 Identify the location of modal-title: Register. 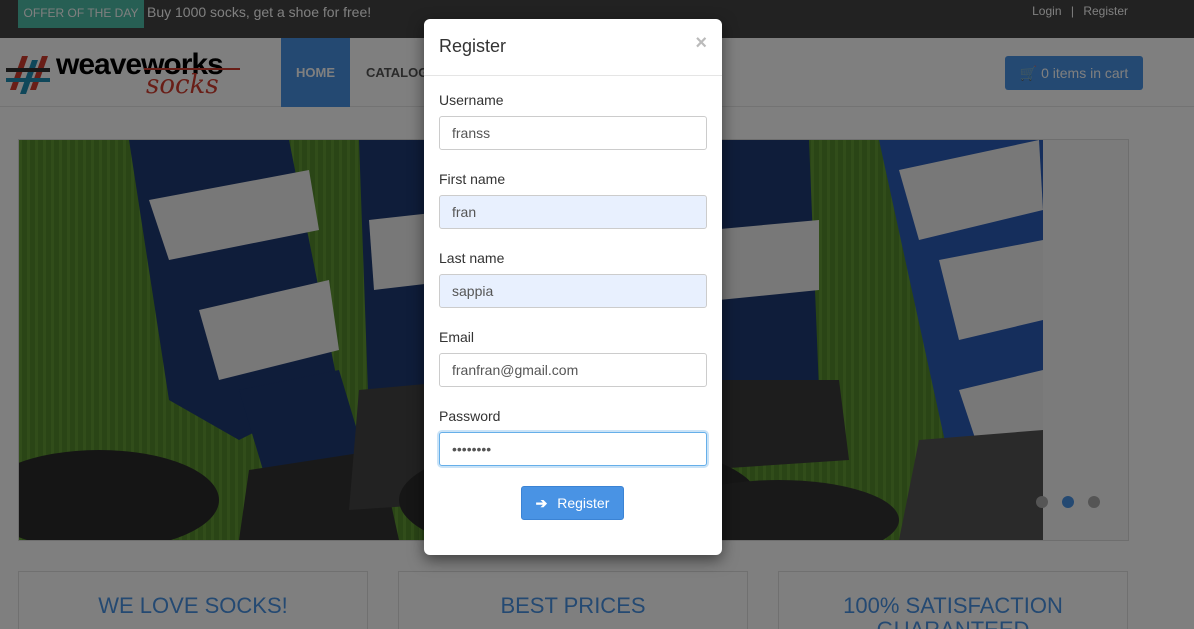
(473, 46).